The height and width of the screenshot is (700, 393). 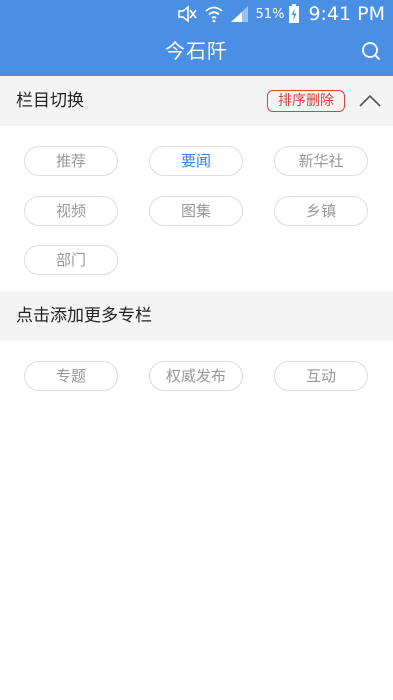 I want to click on battery-percent: 51%, so click(x=270, y=14).